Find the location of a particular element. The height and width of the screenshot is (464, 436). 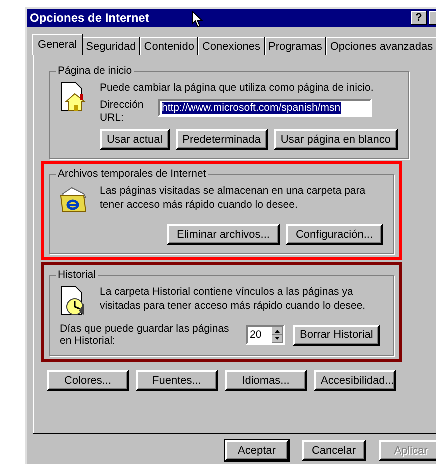

help-button: ? is located at coordinates (419, 18).